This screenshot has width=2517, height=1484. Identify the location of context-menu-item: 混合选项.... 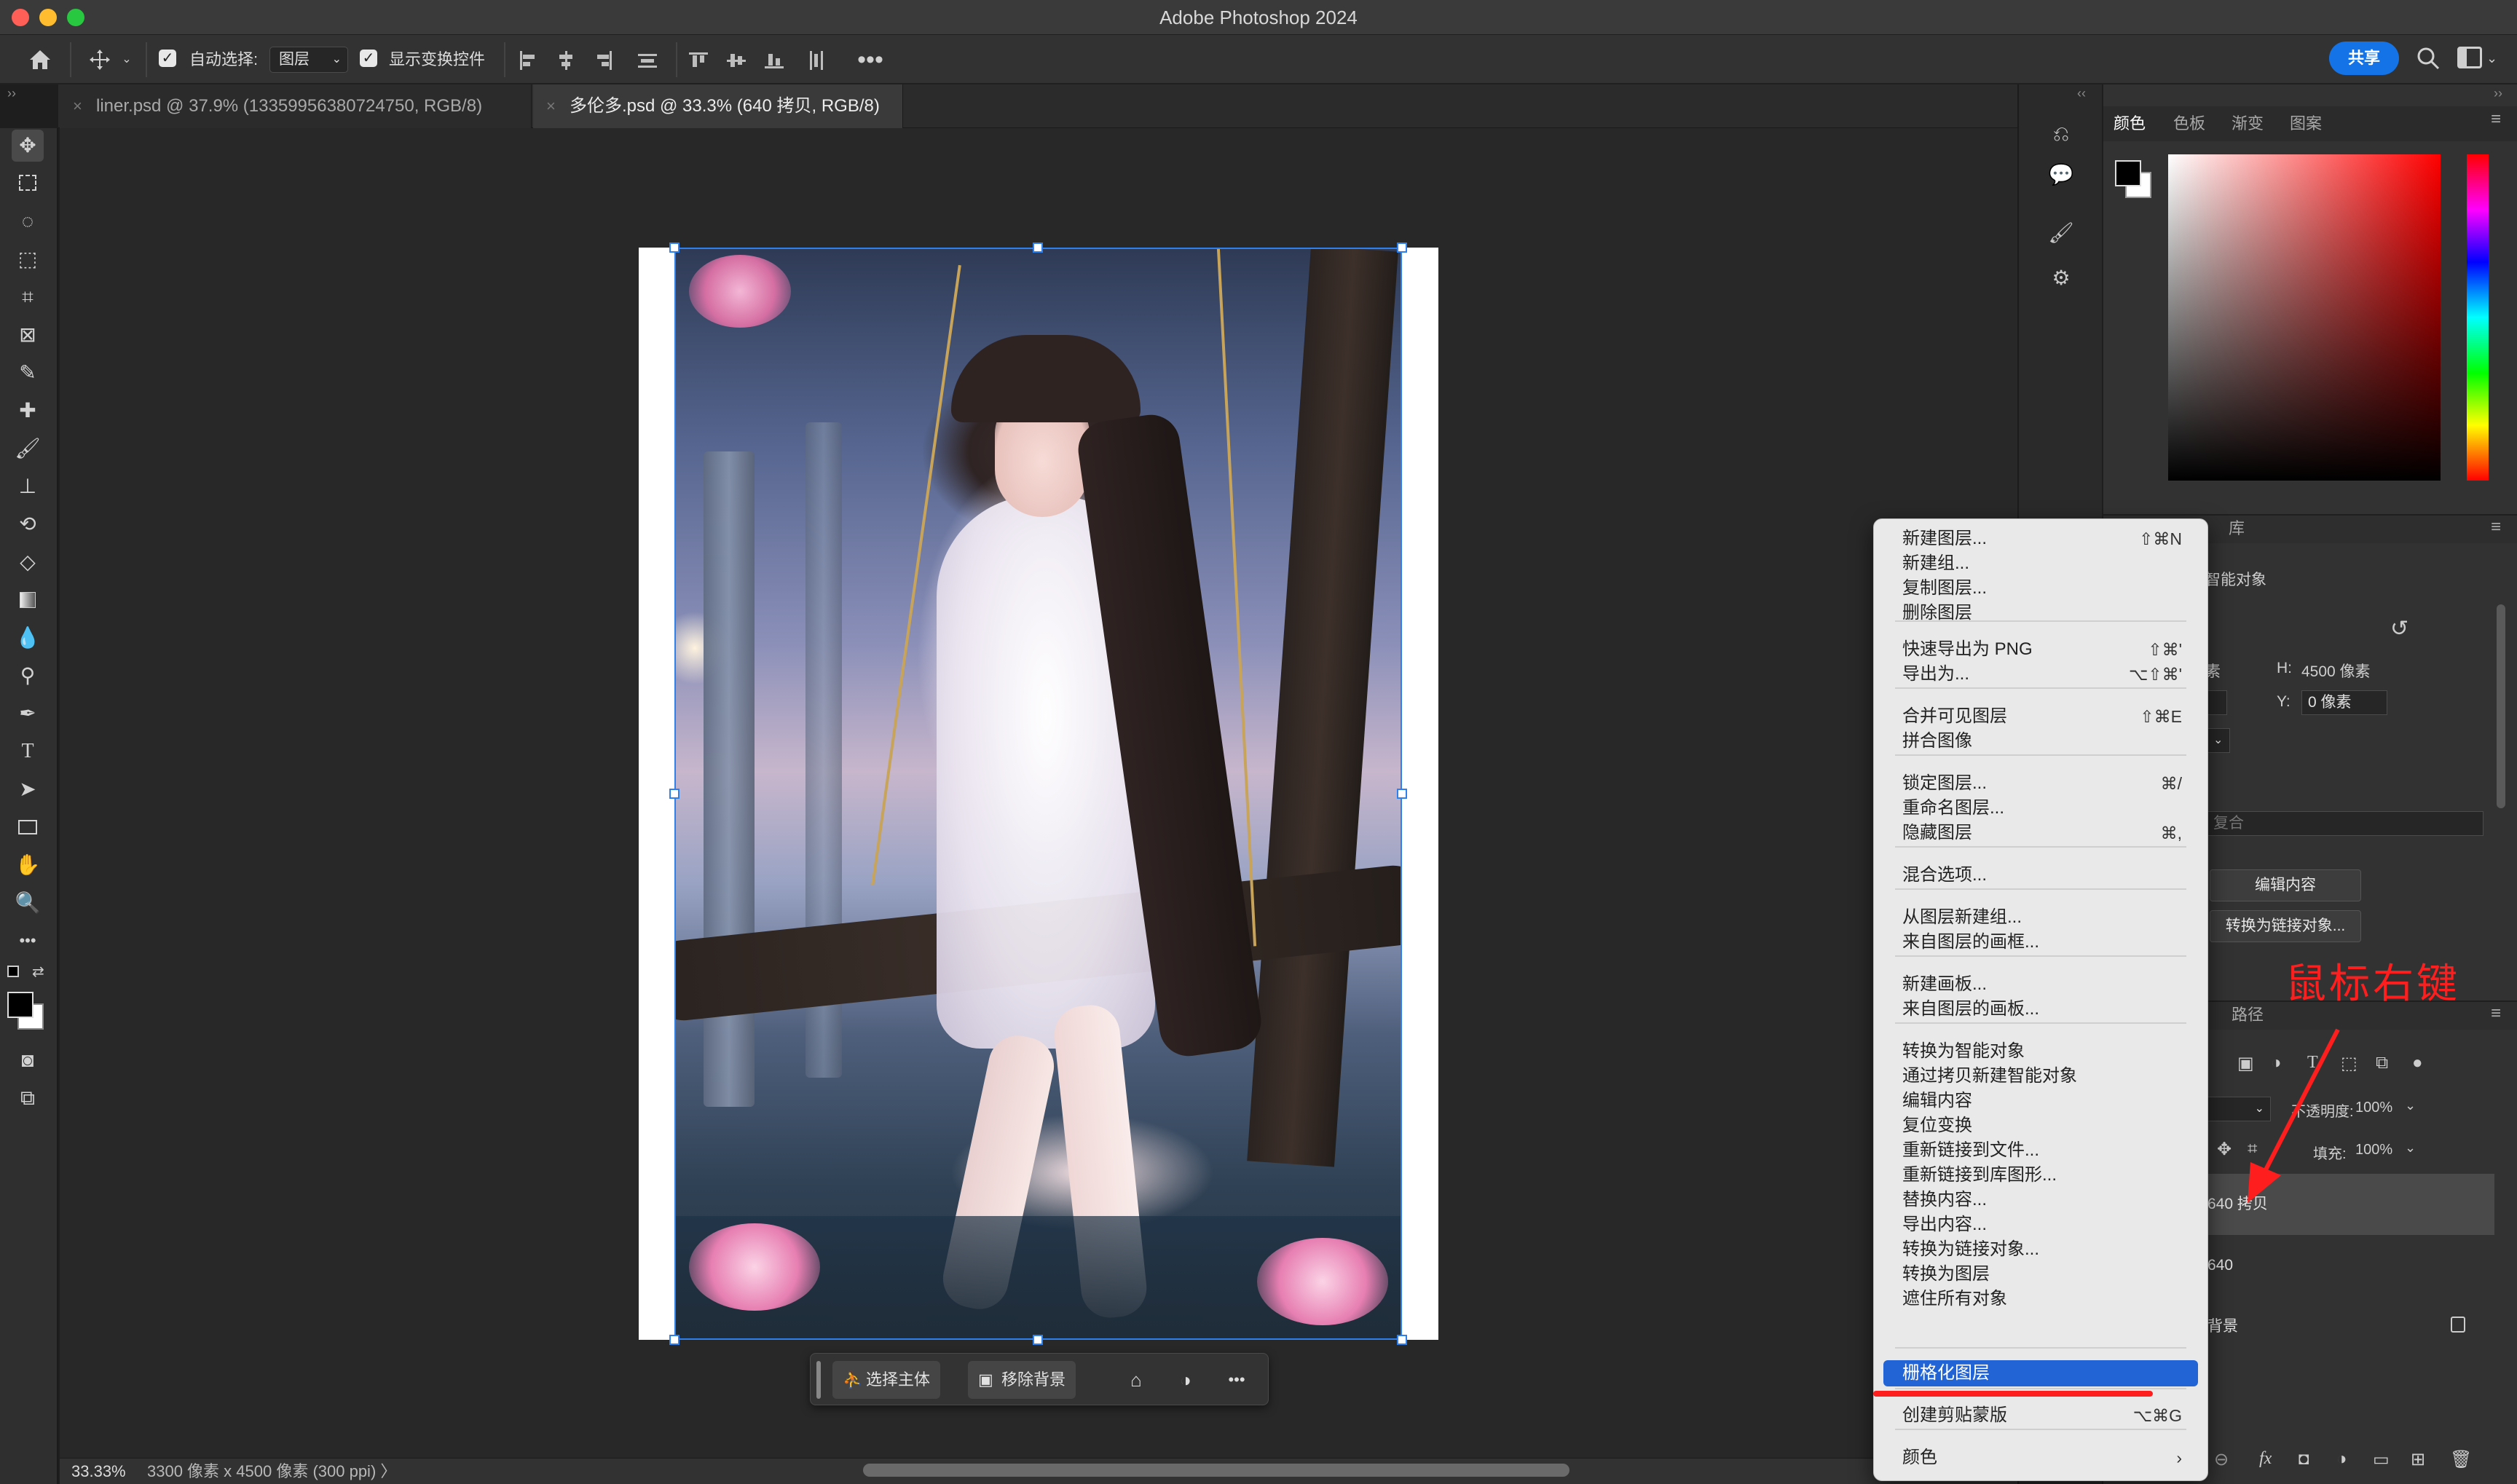
(2041, 875).